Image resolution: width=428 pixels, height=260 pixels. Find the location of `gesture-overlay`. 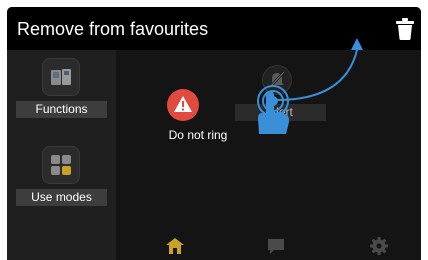

gesture-overlay is located at coordinates (310, 86).